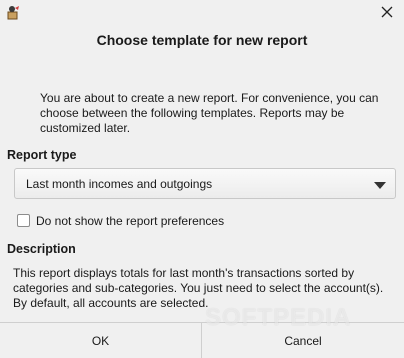 The height and width of the screenshot is (358, 404). I want to click on chevron-down-icon, so click(380, 184).